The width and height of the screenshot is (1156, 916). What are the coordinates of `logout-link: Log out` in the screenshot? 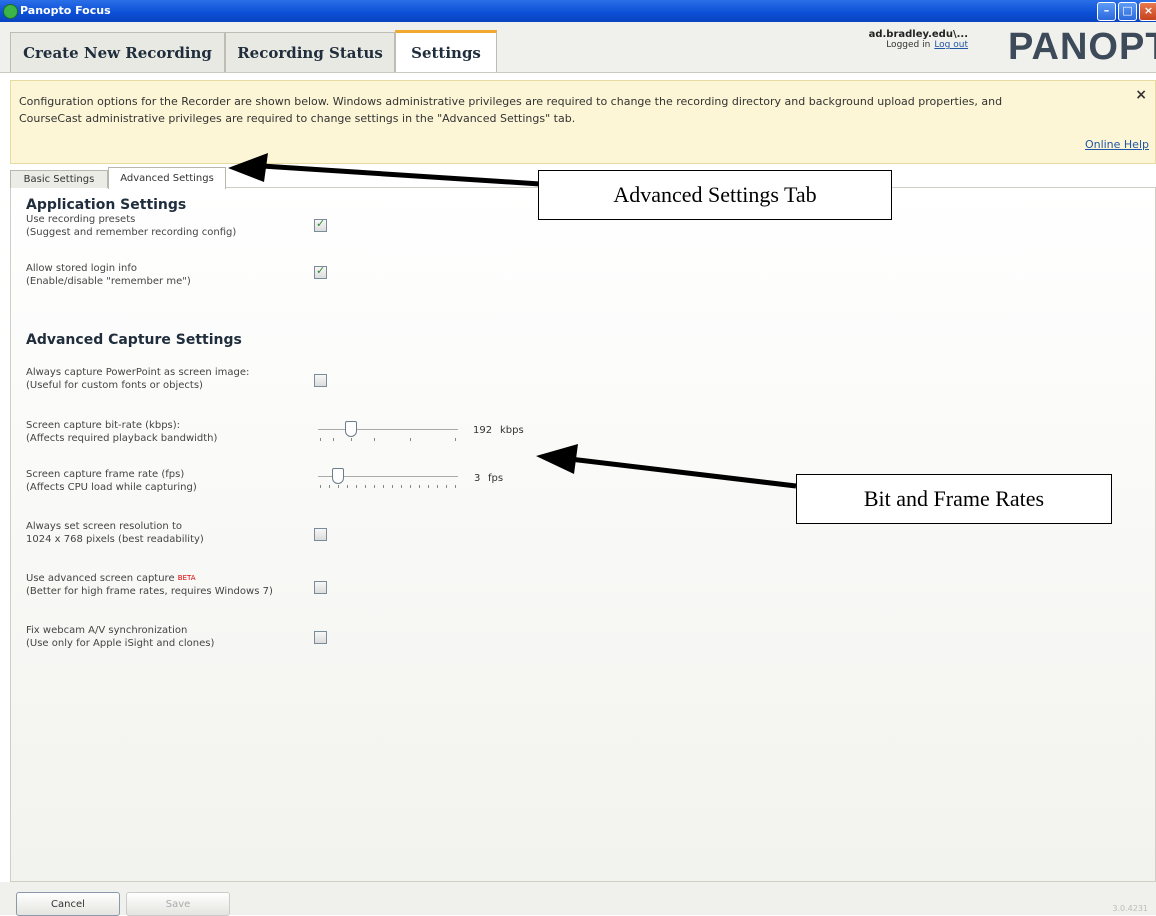 It's located at (951, 45).